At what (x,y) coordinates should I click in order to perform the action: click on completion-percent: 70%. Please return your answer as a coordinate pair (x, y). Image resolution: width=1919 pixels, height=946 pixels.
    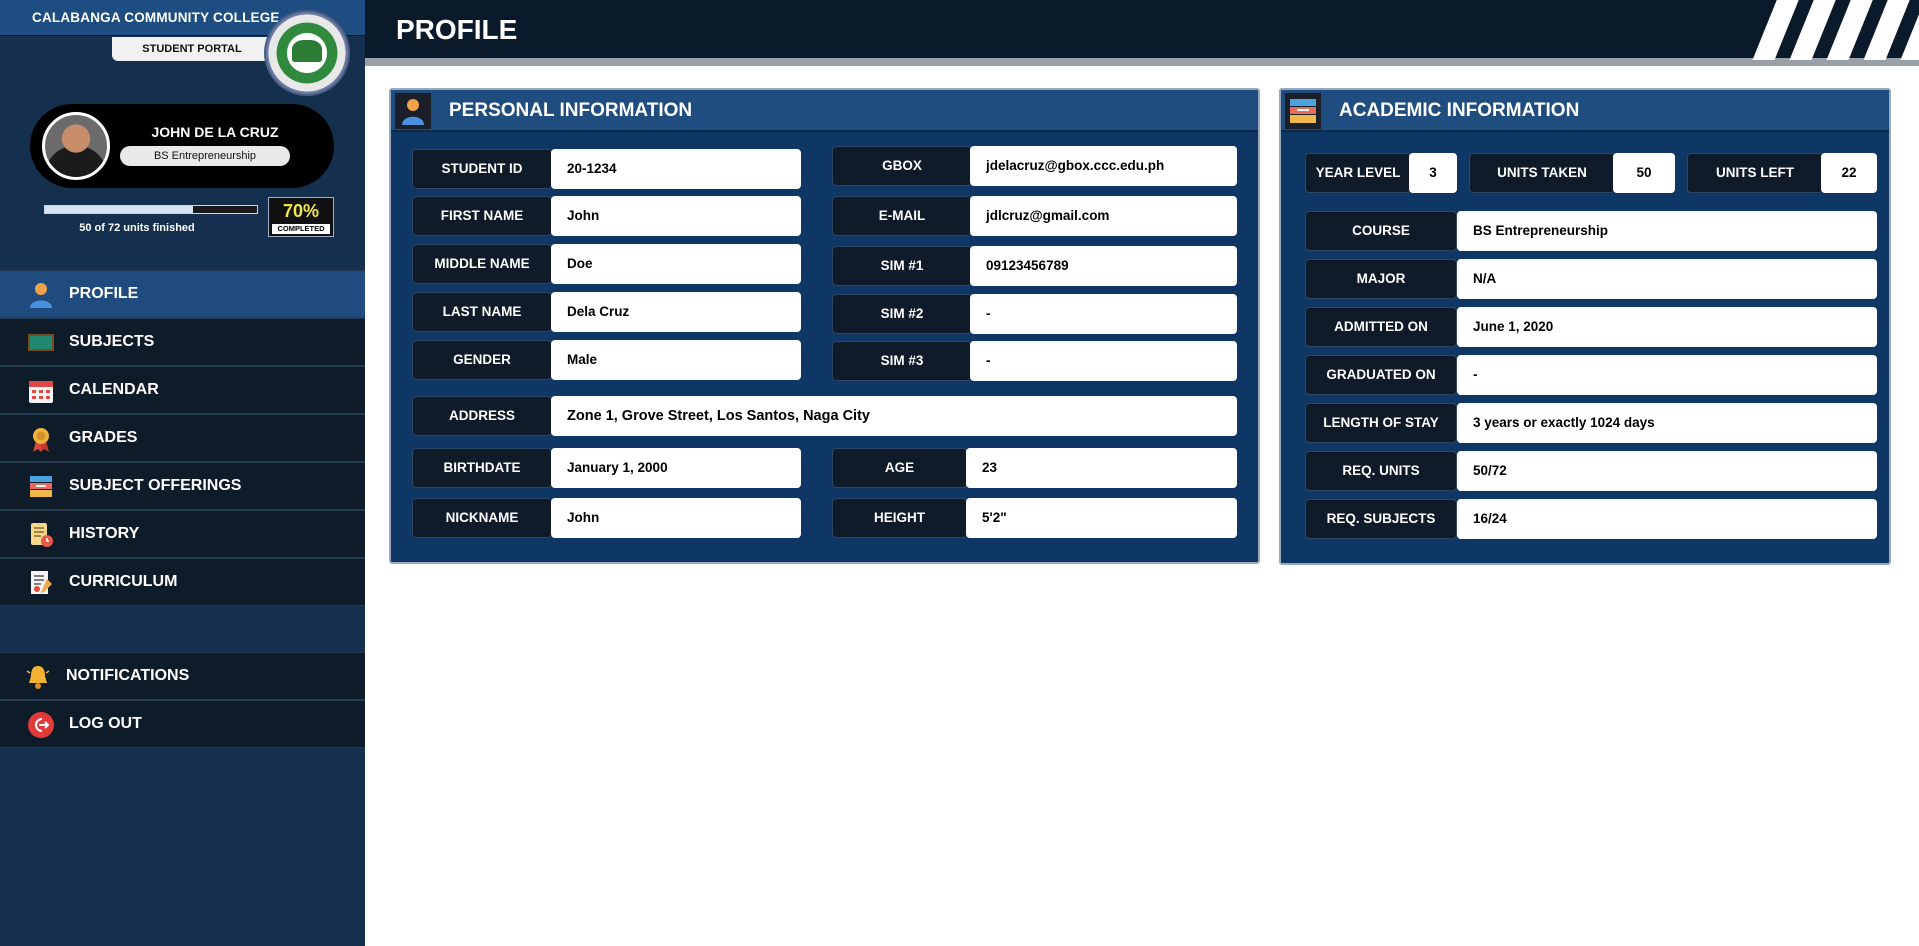
    Looking at the image, I should click on (301, 211).